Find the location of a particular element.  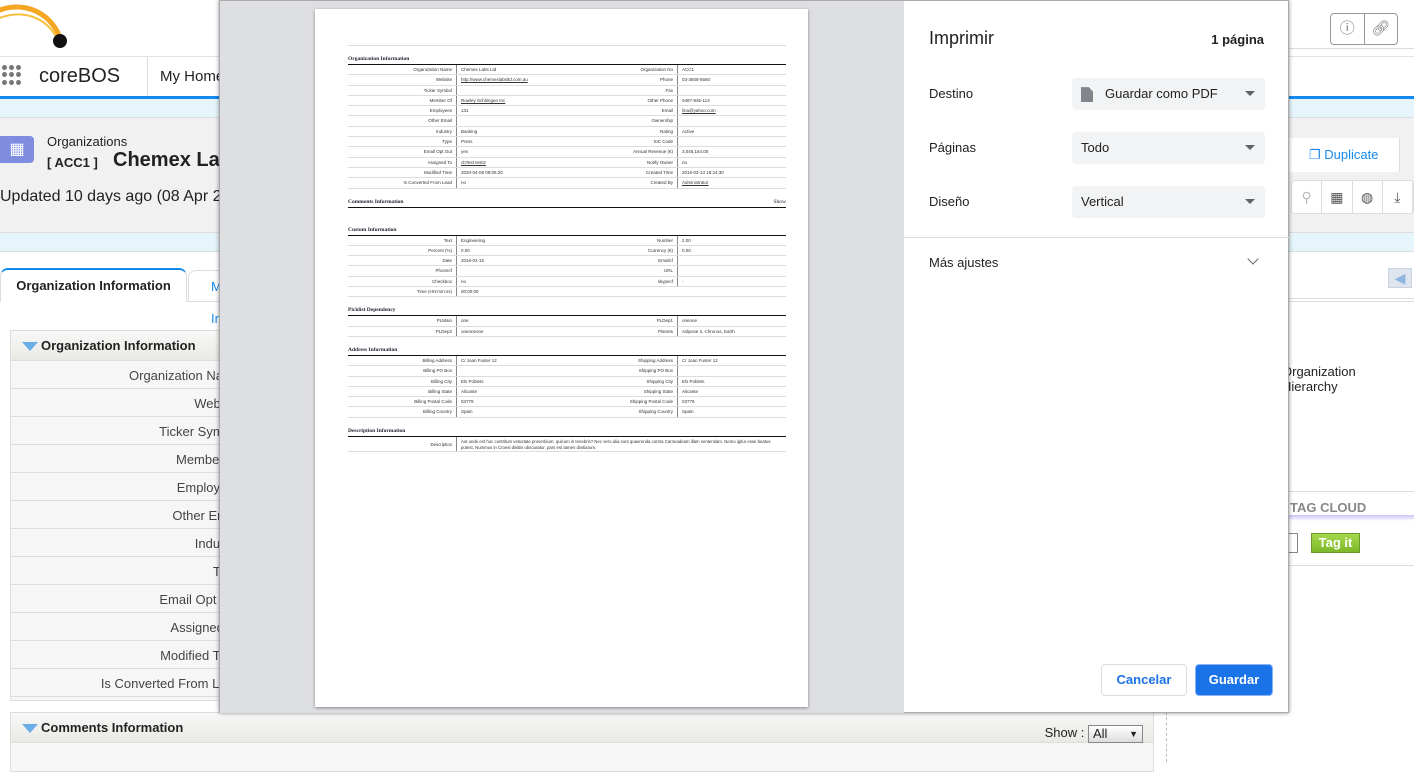

preview-label: URL is located at coordinates (626, 271).